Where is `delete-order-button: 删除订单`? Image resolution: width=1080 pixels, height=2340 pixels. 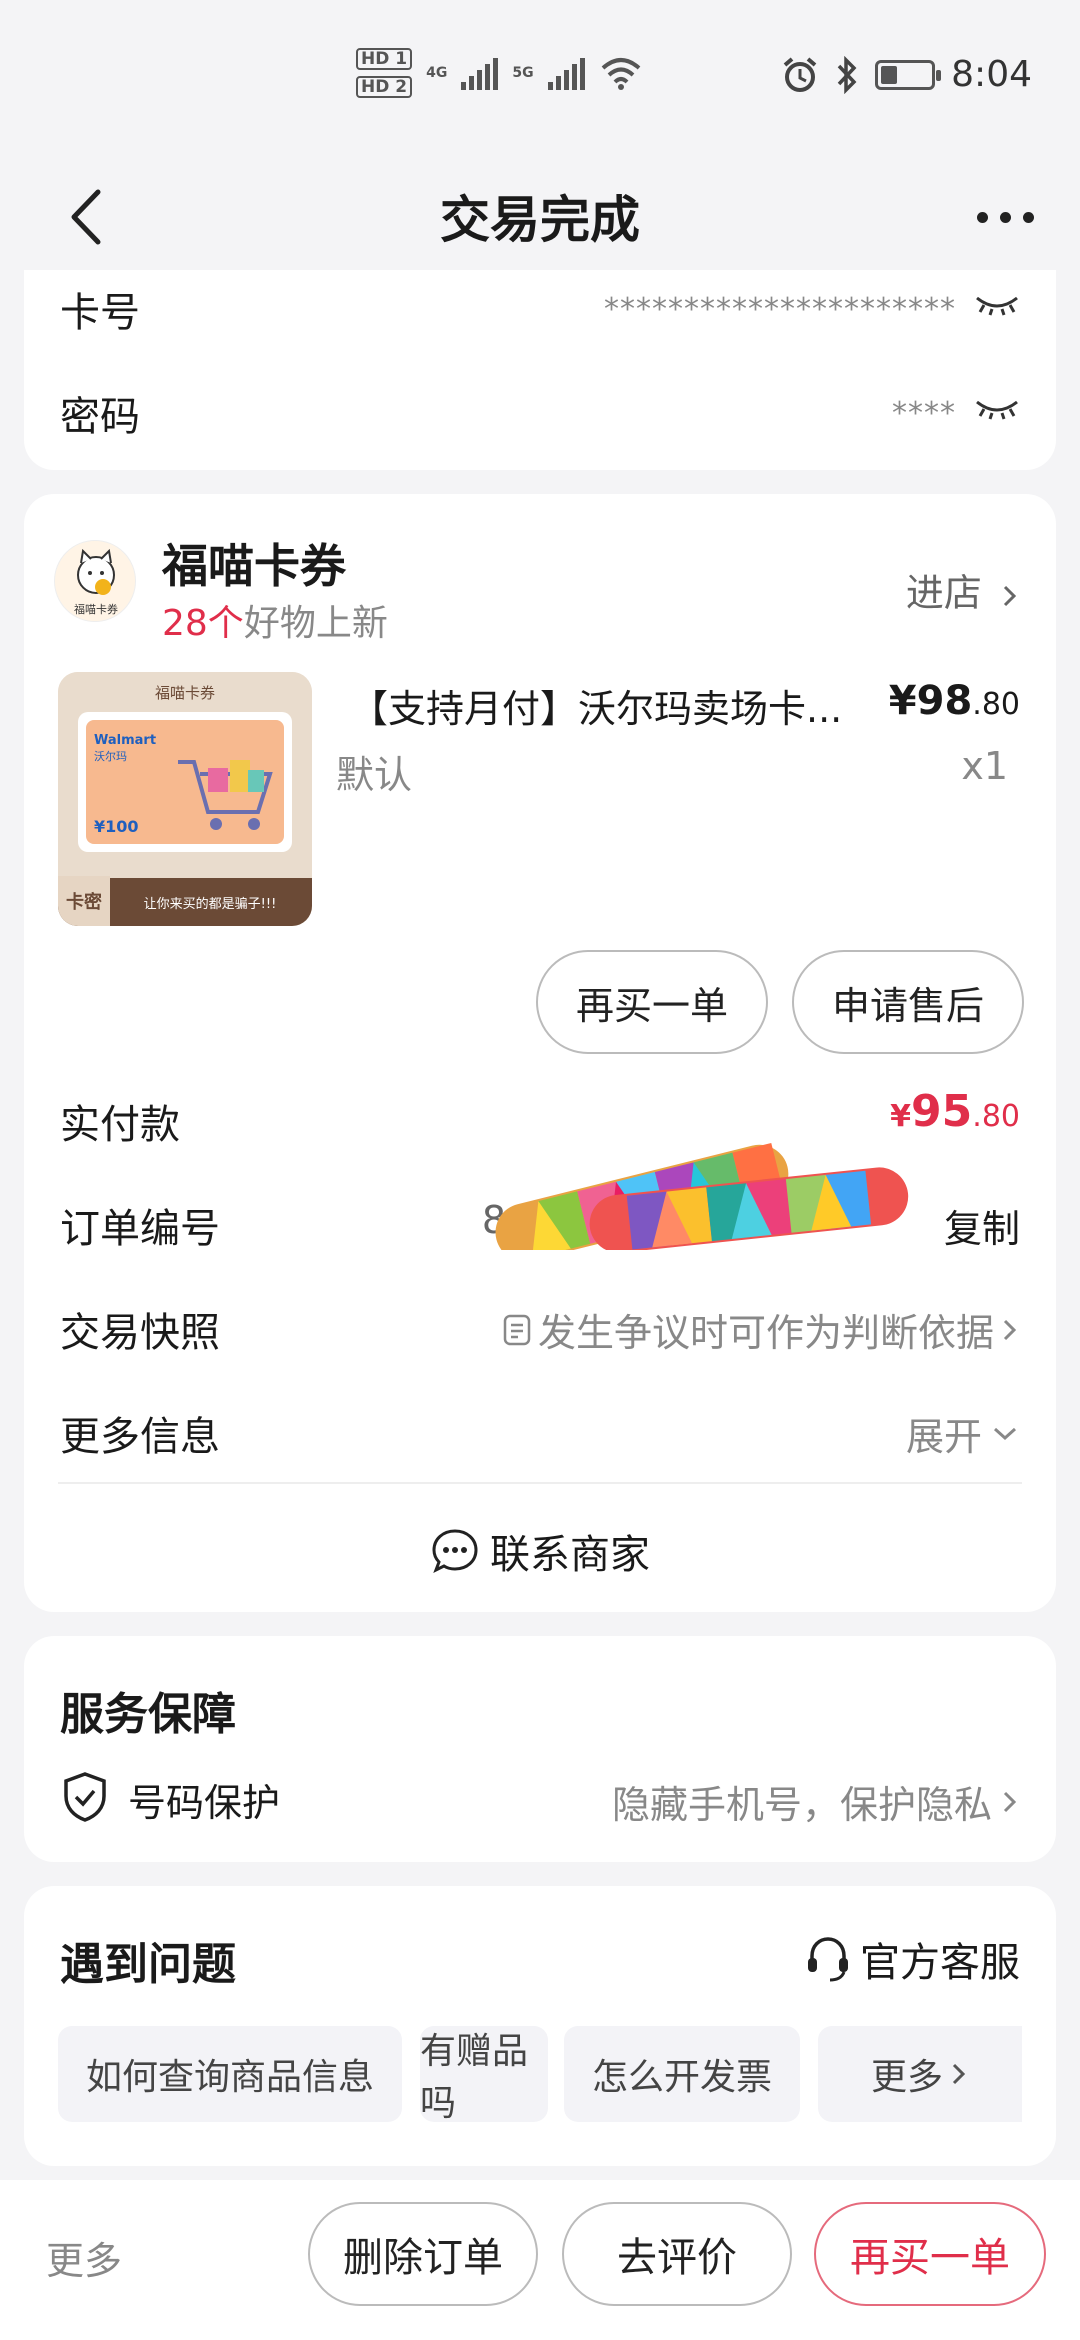 delete-order-button: 删除订单 is located at coordinates (423, 2254).